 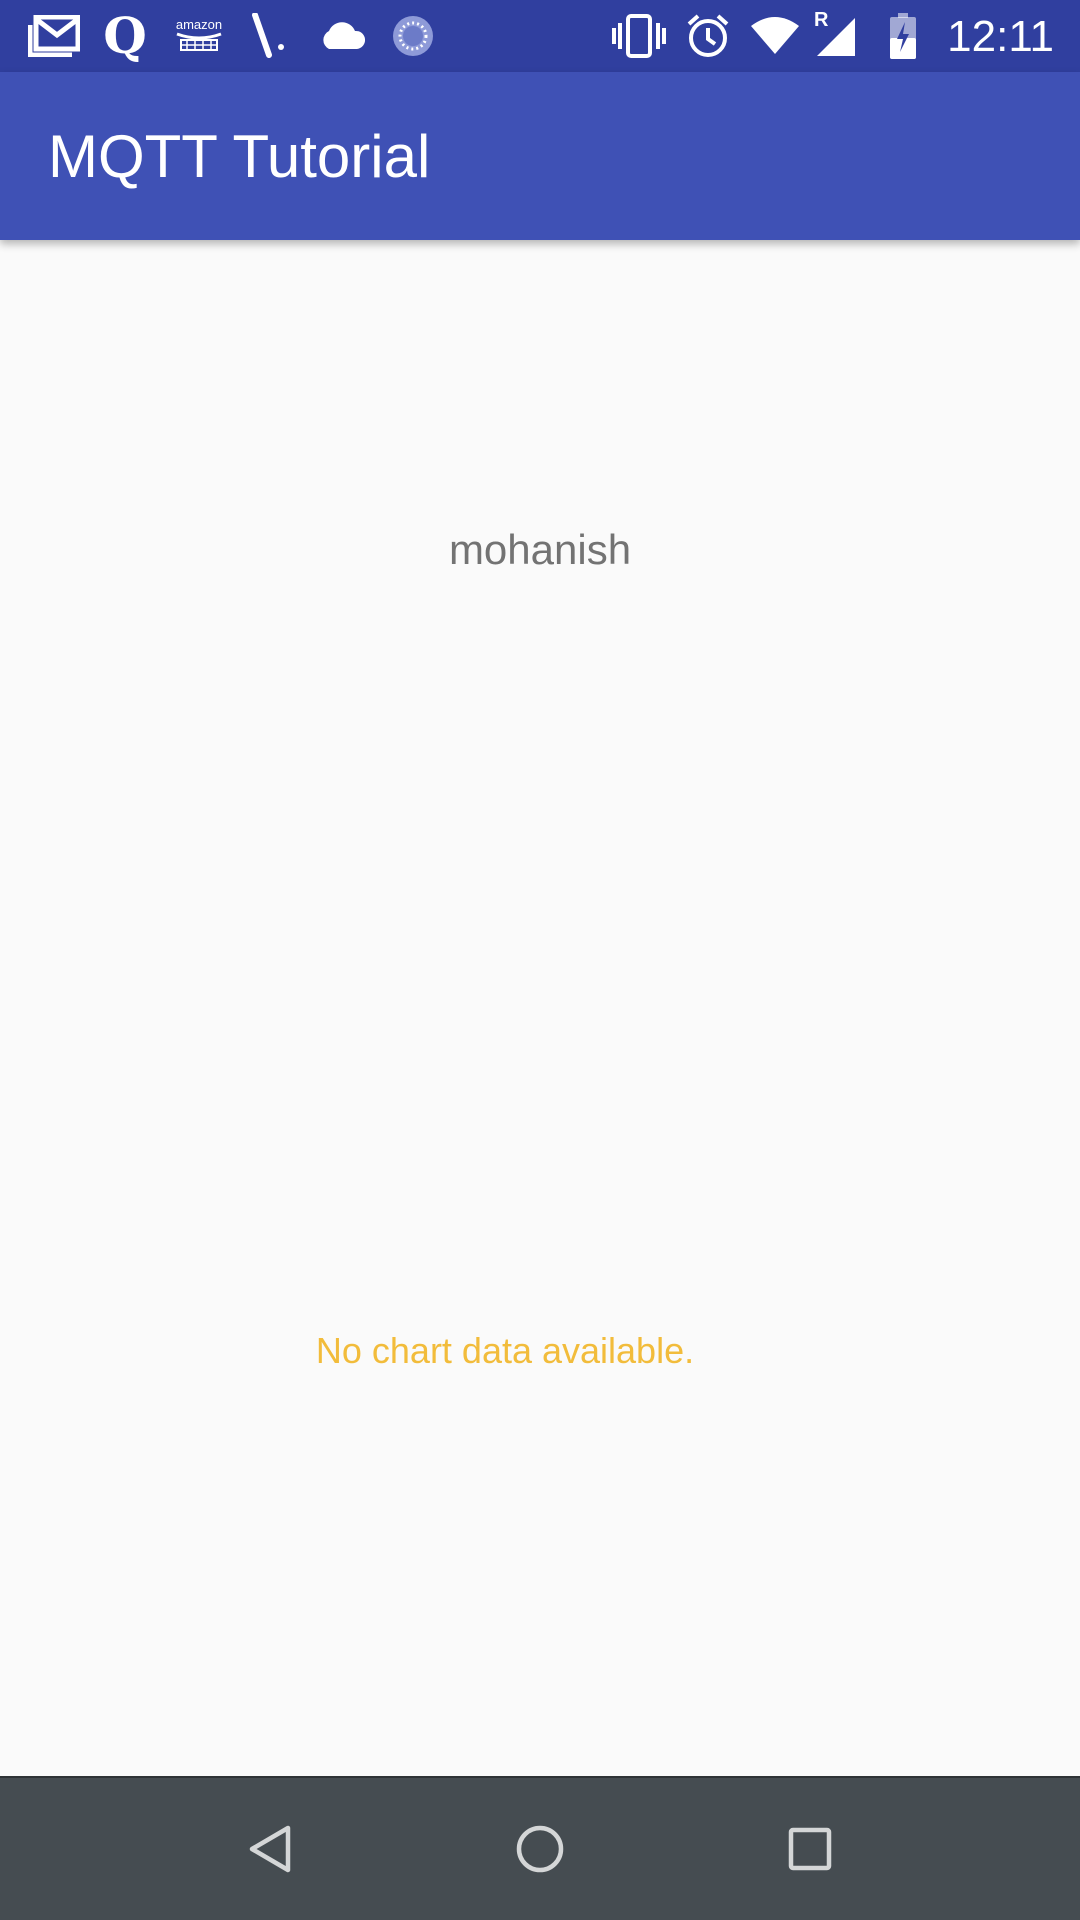 I want to click on amazon-icon: amazon, so click(x=199, y=36).